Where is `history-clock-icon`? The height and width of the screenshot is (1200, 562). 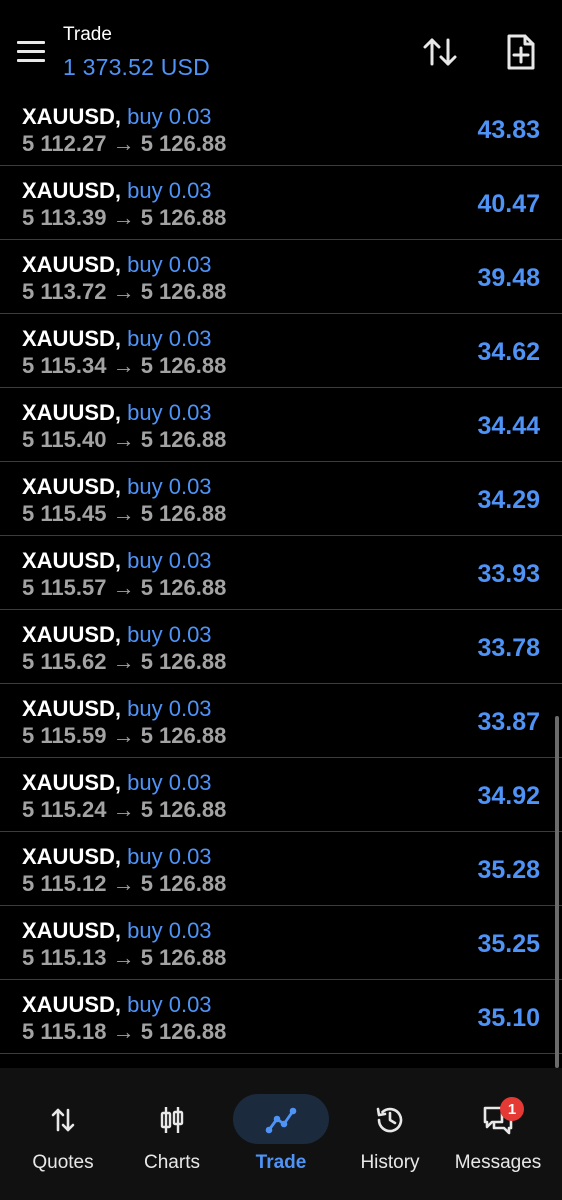 history-clock-icon is located at coordinates (390, 1120).